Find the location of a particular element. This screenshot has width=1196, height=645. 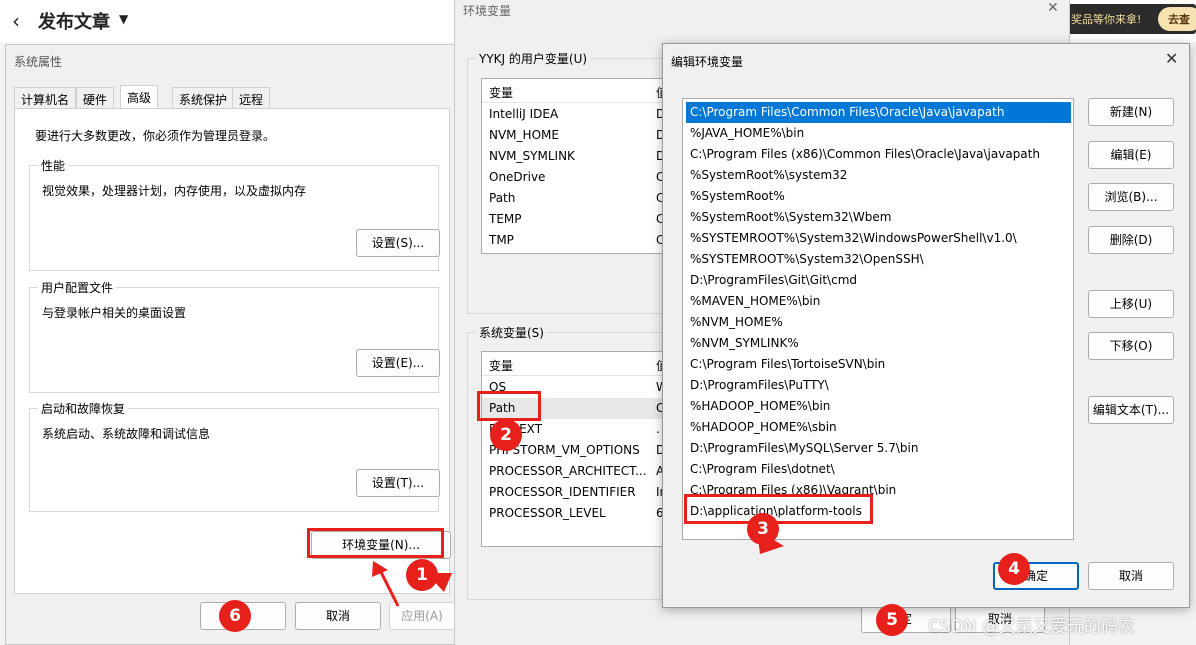

tab-hardware: 硬件 is located at coordinates (95, 98).